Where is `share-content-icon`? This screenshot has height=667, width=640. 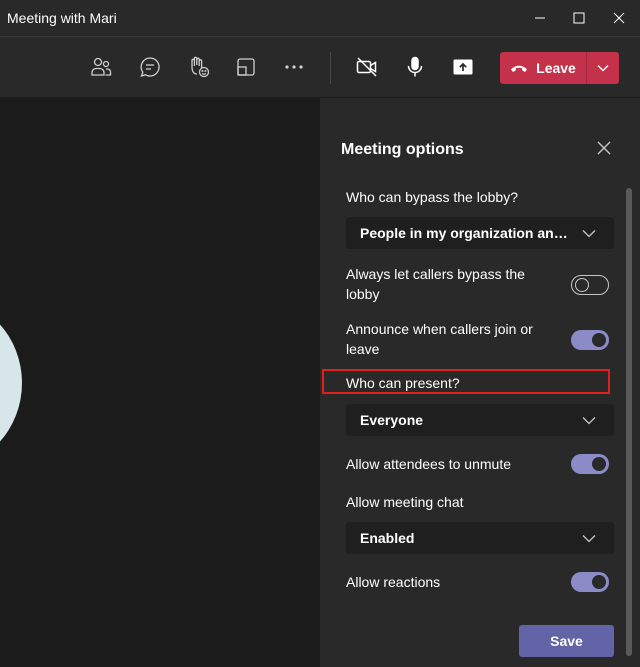 share-content-icon is located at coordinates (463, 67).